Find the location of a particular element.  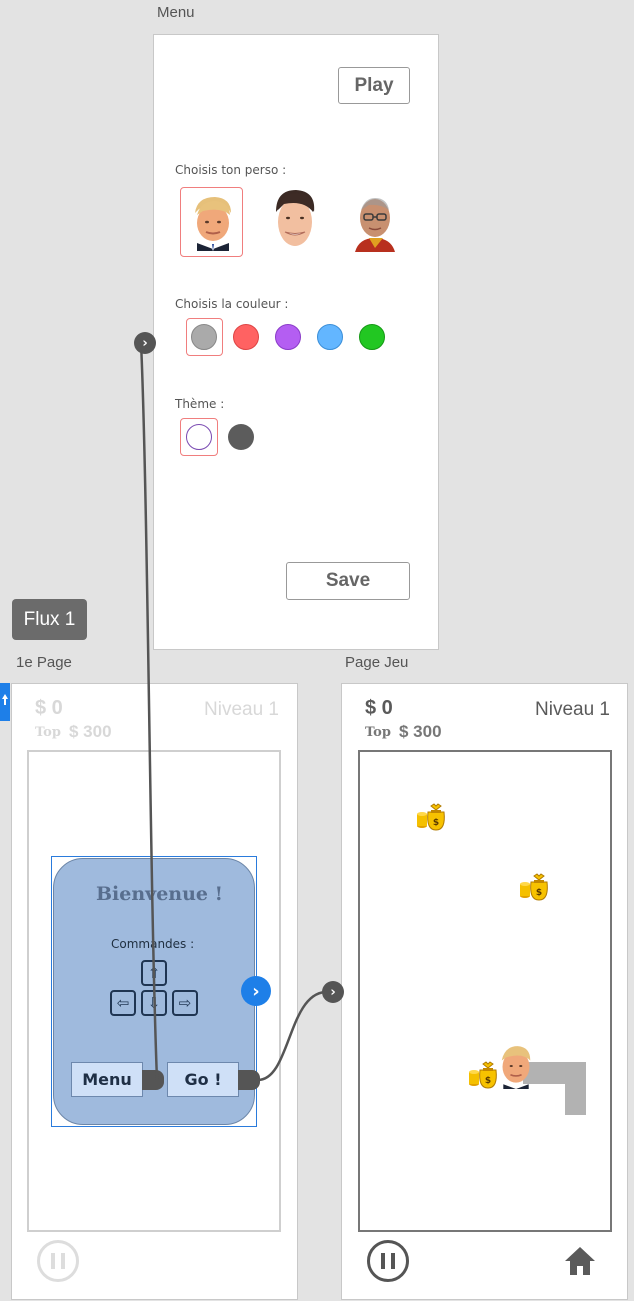

flow-target-menu-icon: › is located at coordinates (145, 343).